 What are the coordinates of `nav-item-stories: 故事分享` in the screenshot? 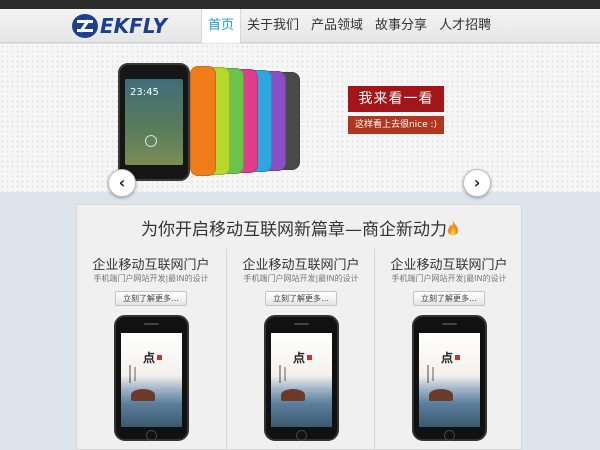 It's located at (401, 26).